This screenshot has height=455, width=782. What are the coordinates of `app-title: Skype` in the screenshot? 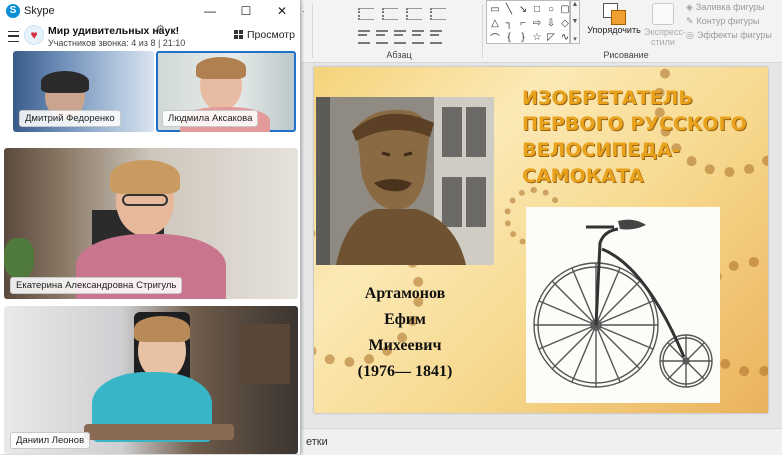 It's located at (39, 11).